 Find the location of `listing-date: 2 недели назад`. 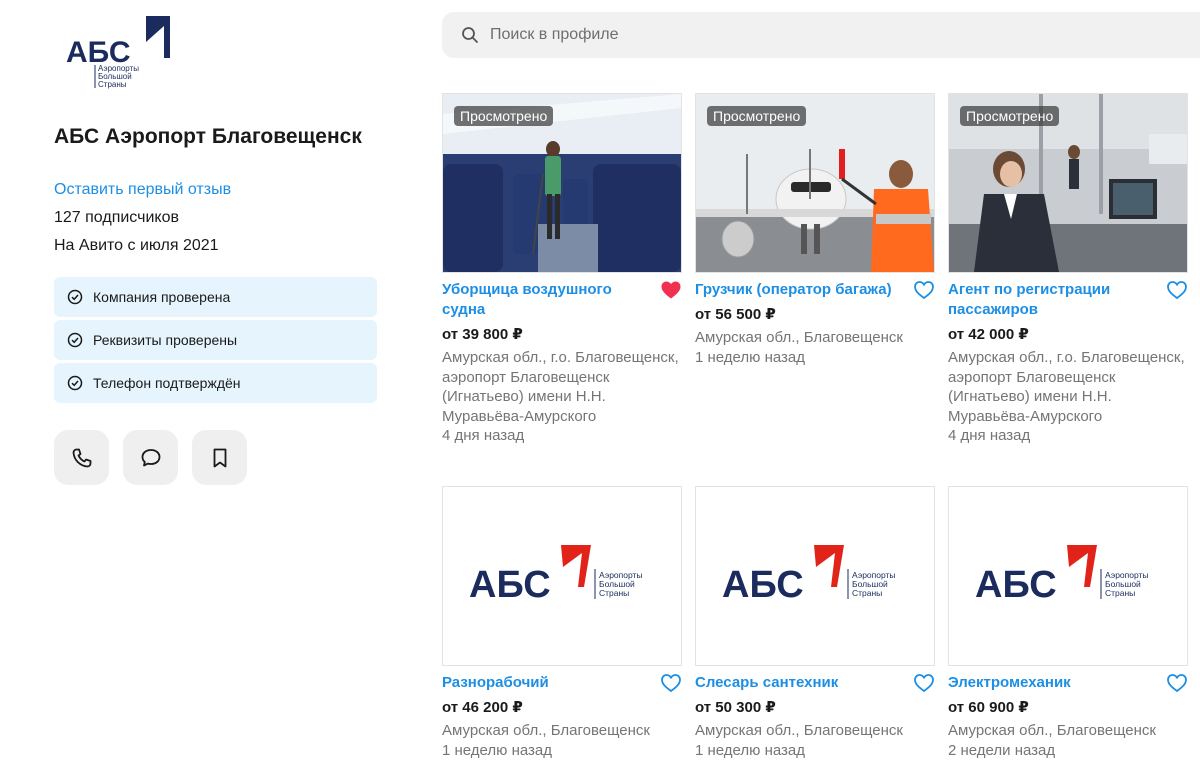

listing-date: 2 недели назад is located at coordinates (1002, 750).